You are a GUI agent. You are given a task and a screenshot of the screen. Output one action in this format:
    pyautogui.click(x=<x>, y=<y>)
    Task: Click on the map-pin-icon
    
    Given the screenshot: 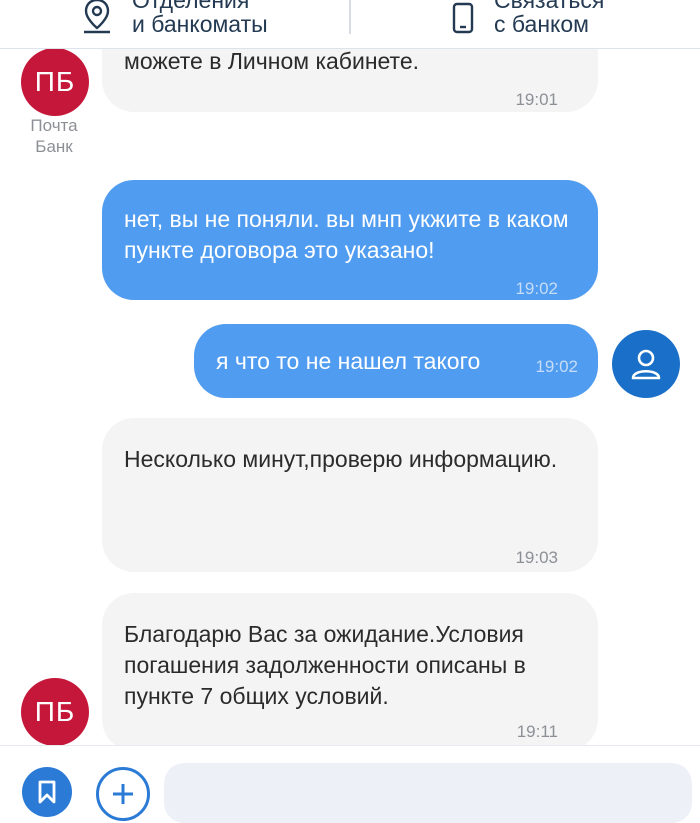 What is the action you would take?
    pyautogui.click(x=97, y=17)
    